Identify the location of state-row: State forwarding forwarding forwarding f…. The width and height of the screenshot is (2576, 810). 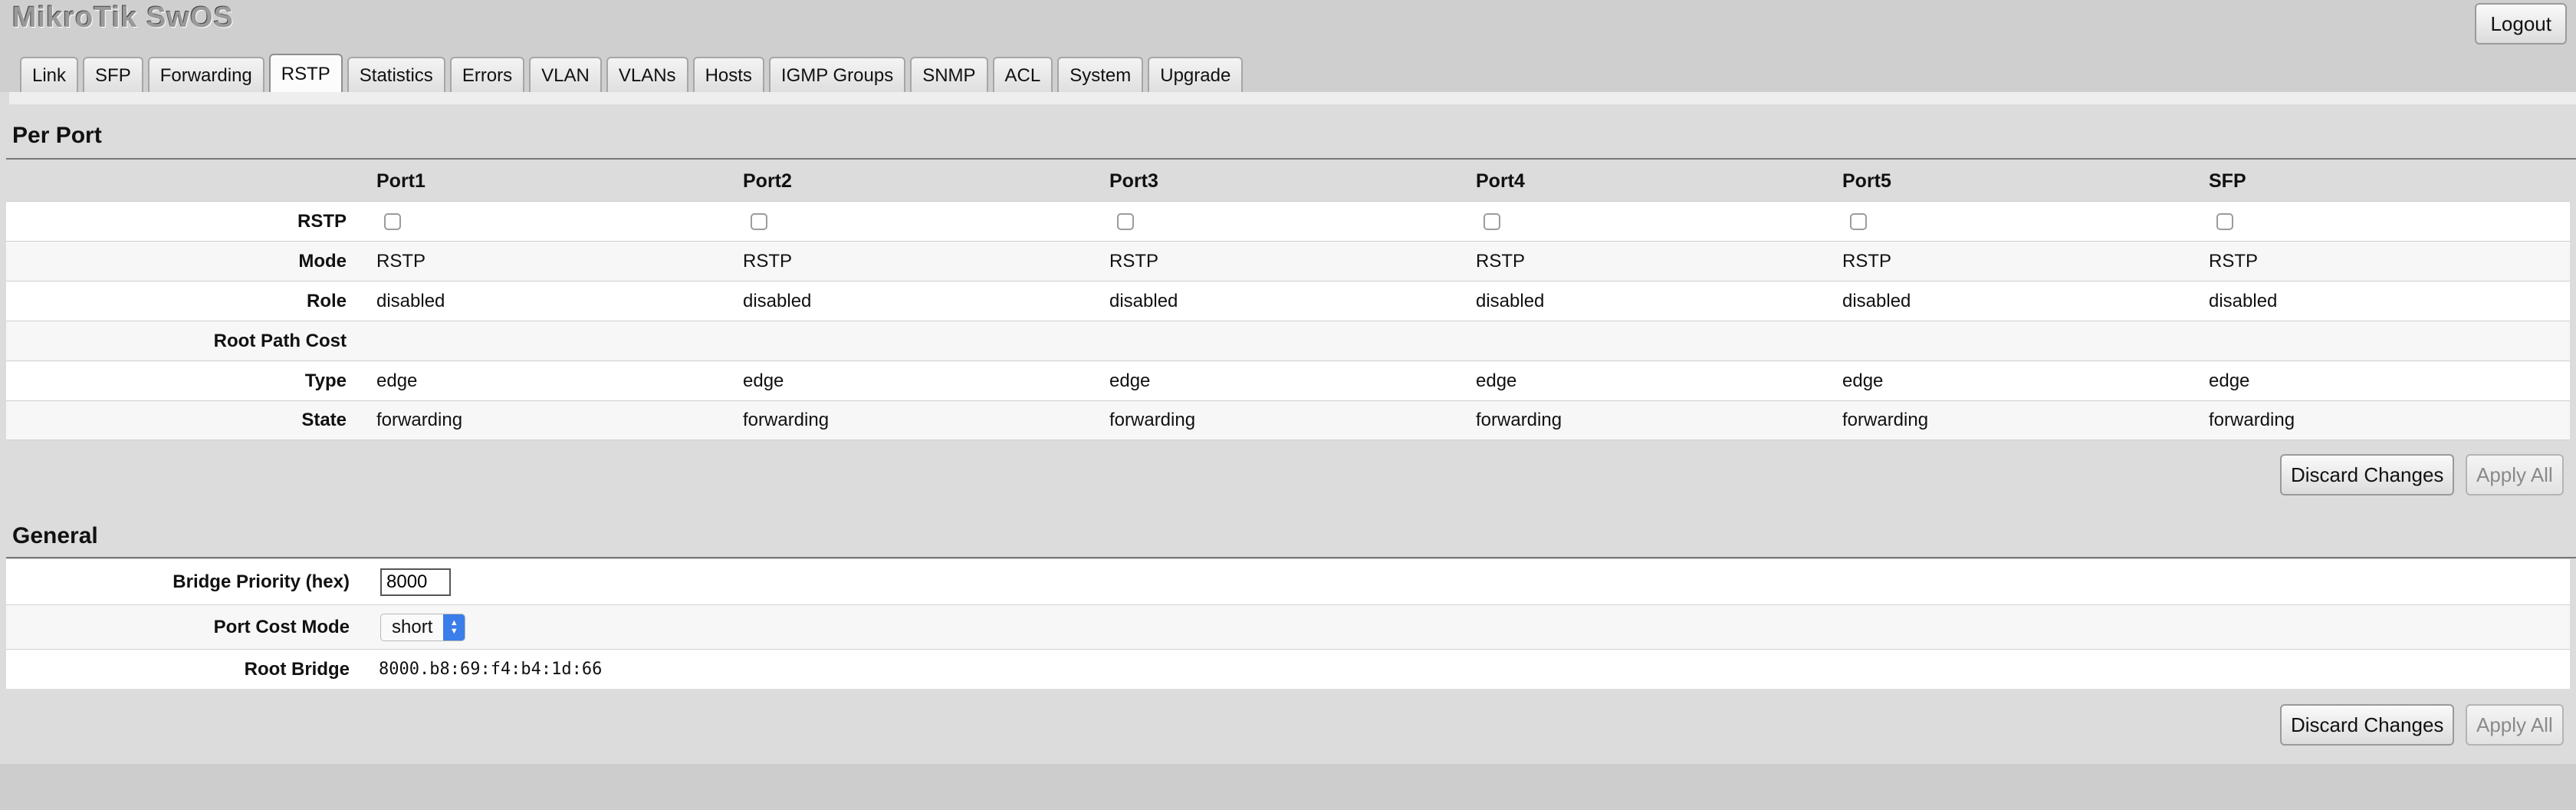
(1288, 420).